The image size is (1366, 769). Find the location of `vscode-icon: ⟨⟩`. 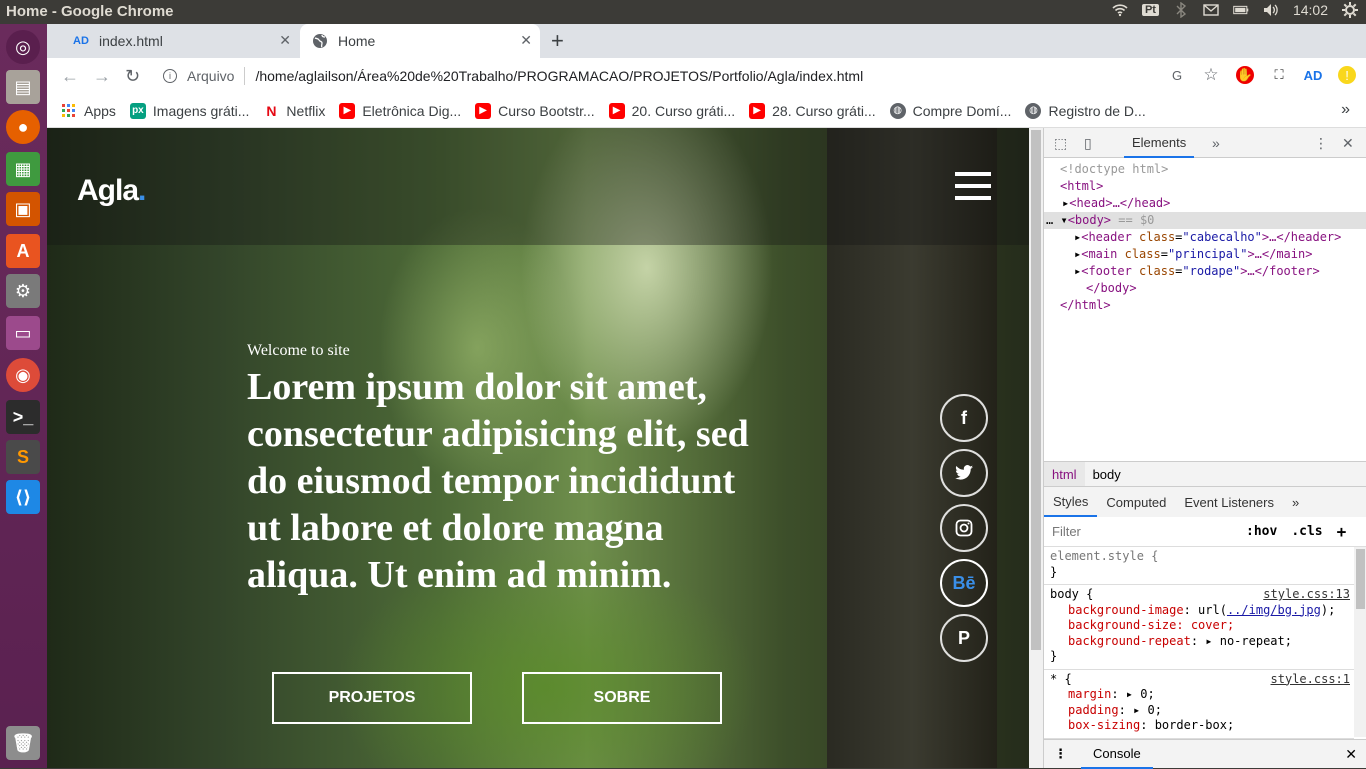

vscode-icon: ⟨⟩ is located at coordinates (23, 497).